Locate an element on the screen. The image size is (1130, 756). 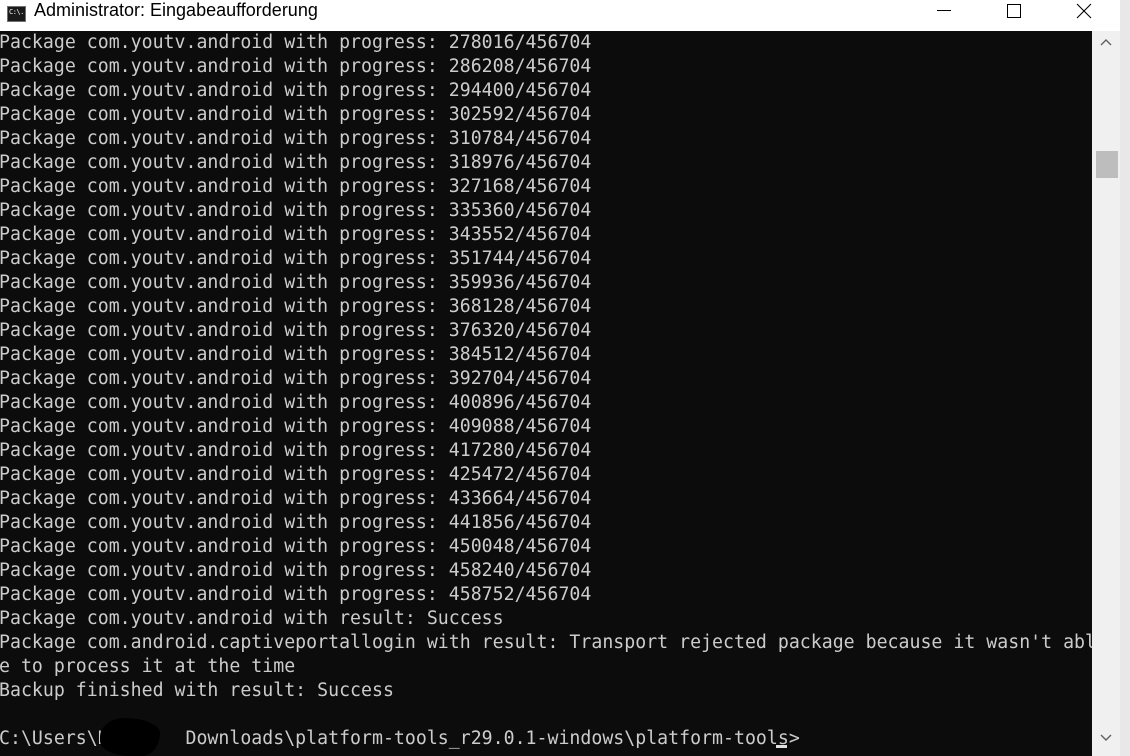
maximize-button is located at coordinates (1014, 10).